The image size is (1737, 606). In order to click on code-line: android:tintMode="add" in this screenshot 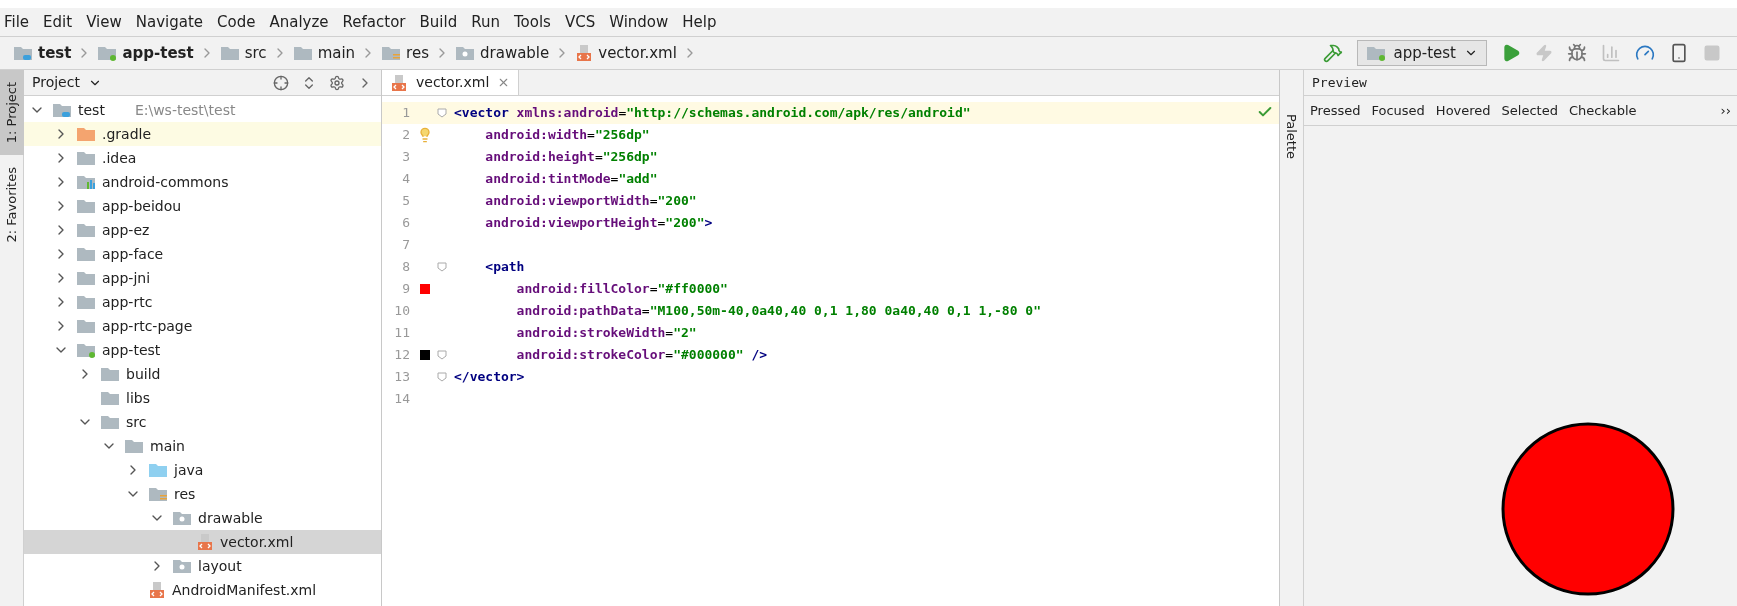, I will do `click(571, 179)`.